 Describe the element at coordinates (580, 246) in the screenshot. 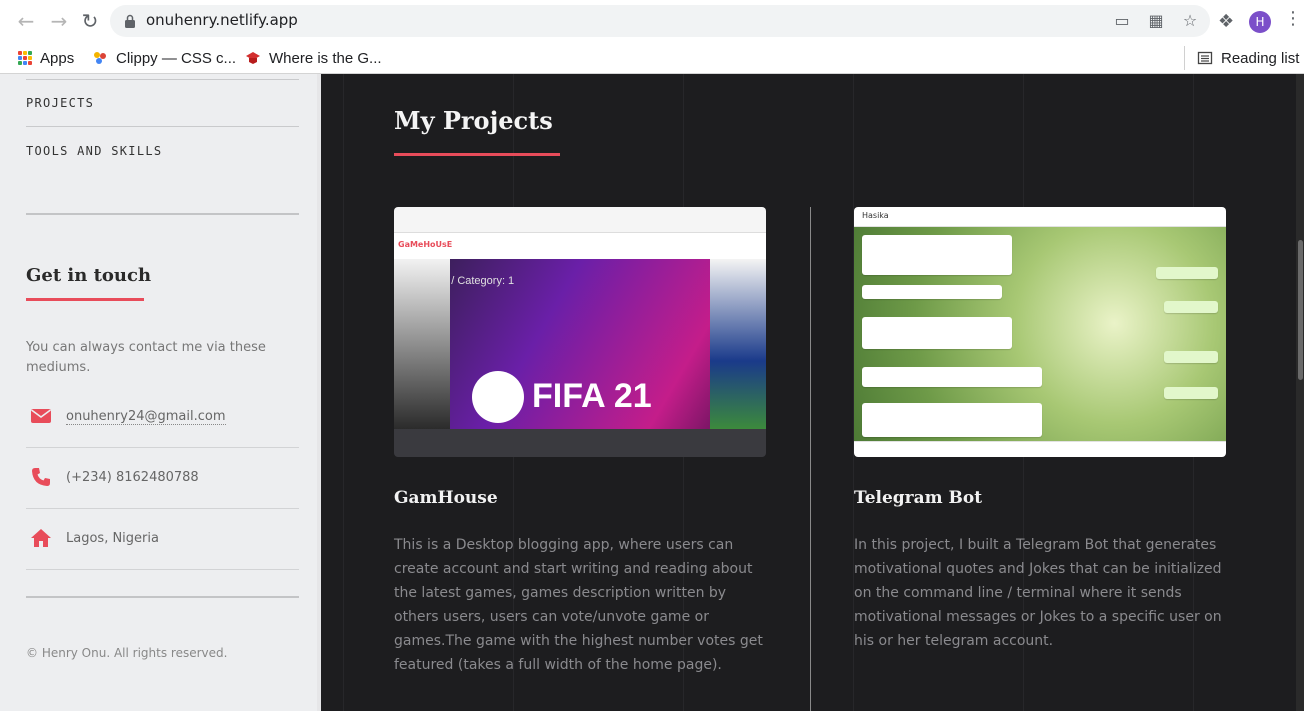

I see `thumb-nav: GaMeHoUsE` at that location.